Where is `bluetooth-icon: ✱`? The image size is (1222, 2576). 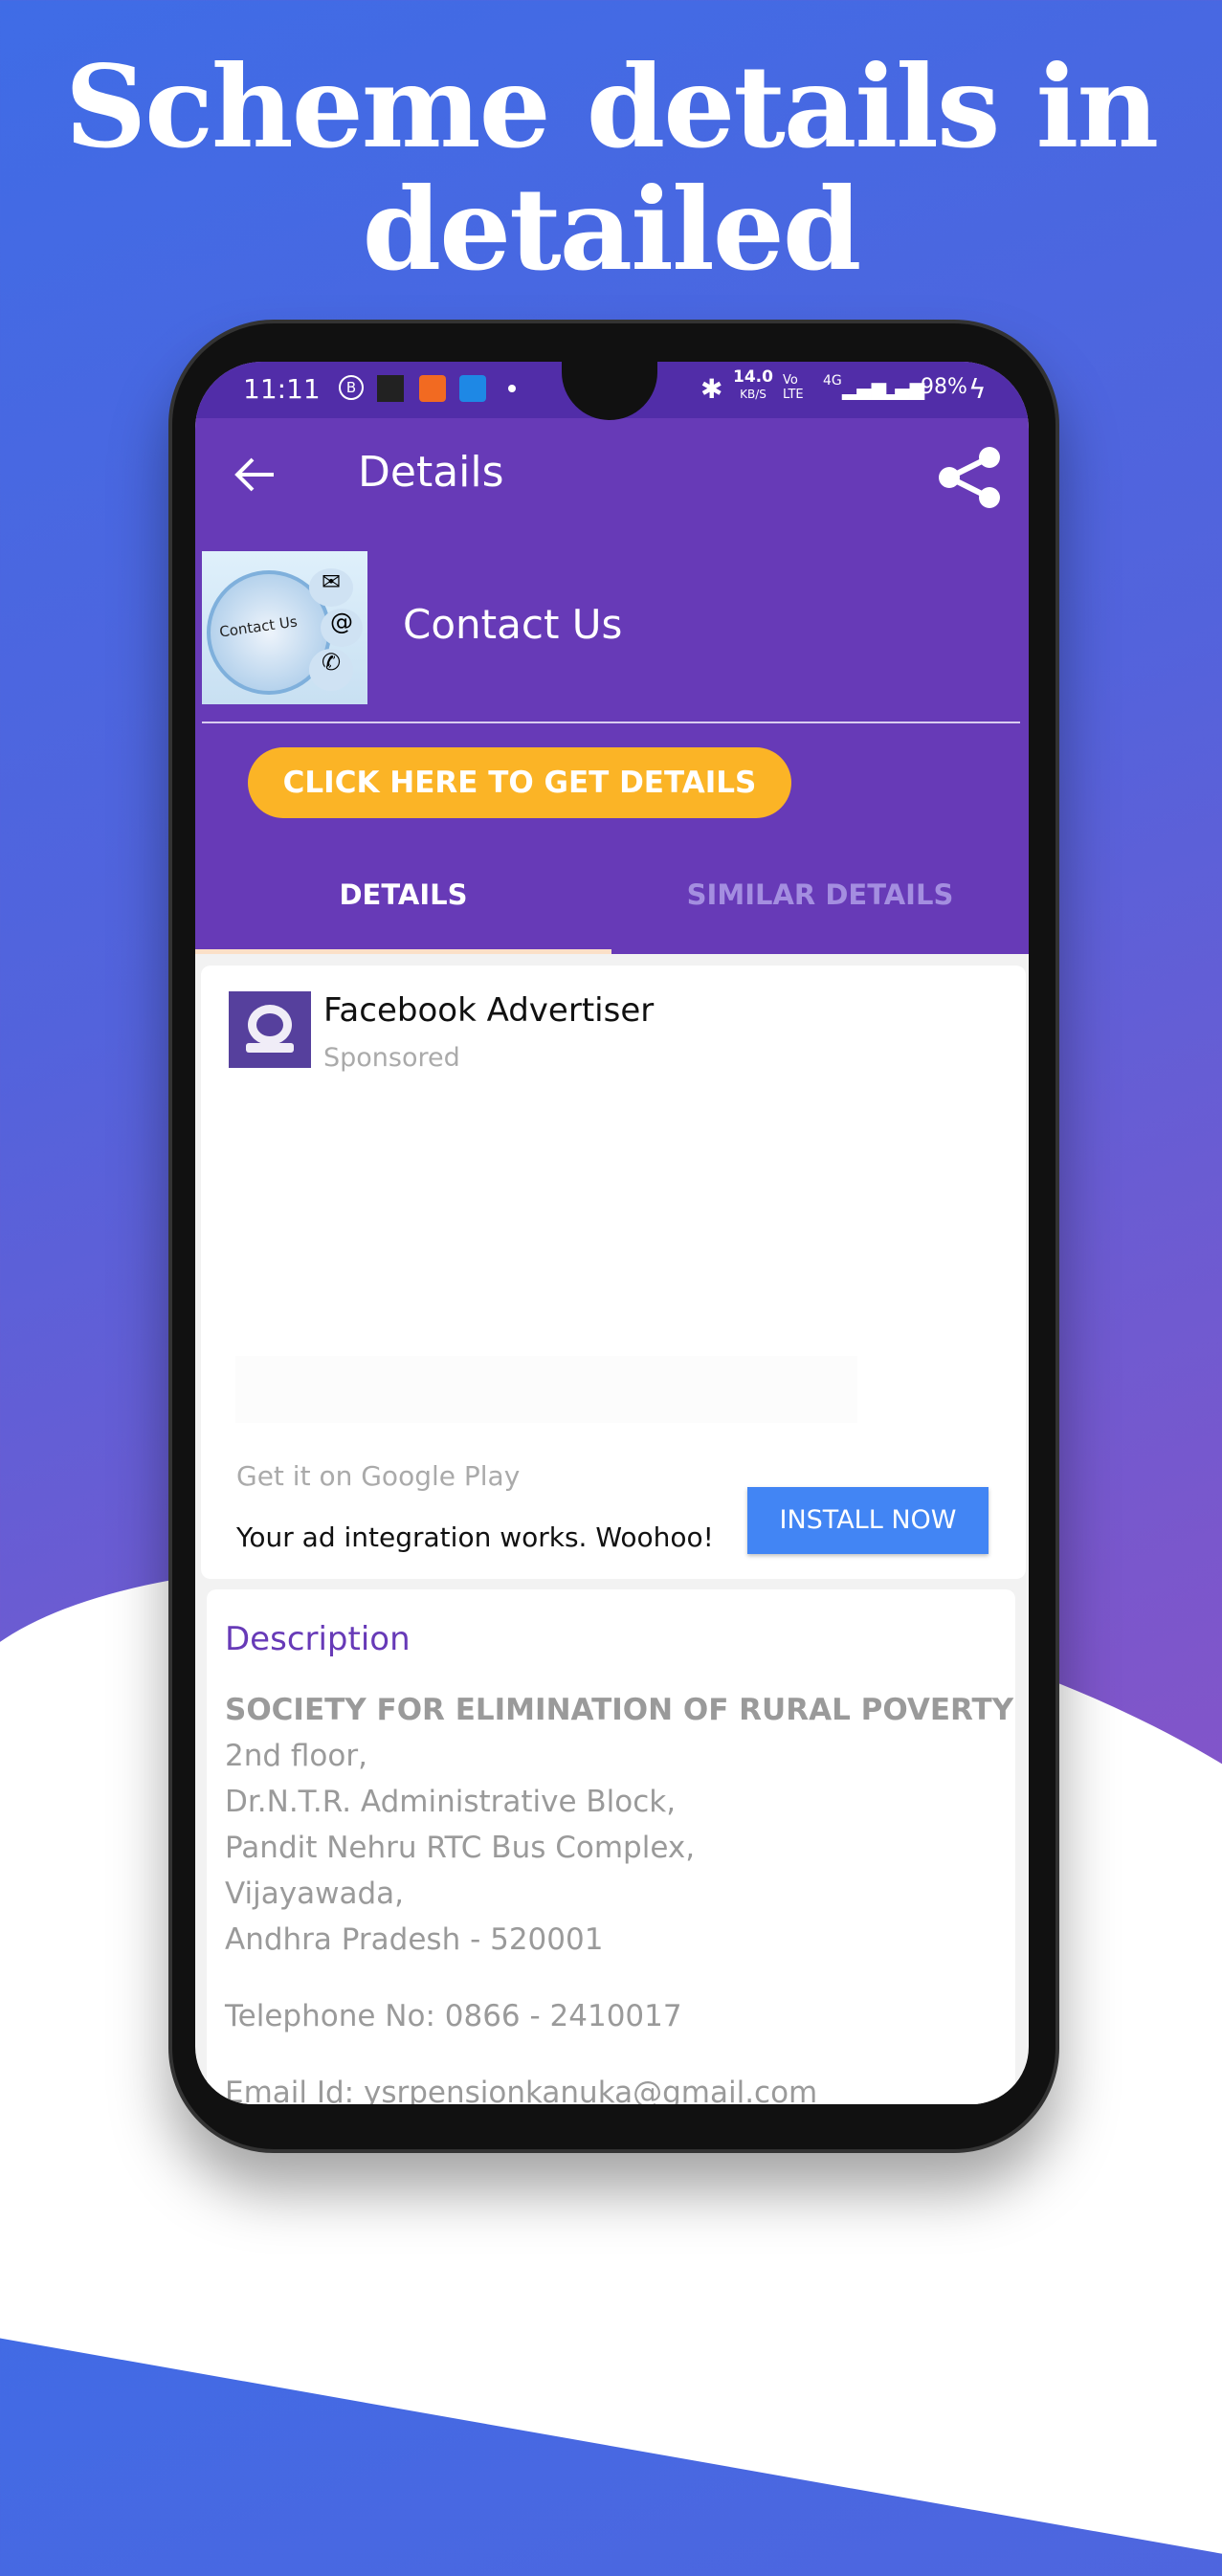
bluetooth-icon: ✱ is located at coordinates (711, 389).